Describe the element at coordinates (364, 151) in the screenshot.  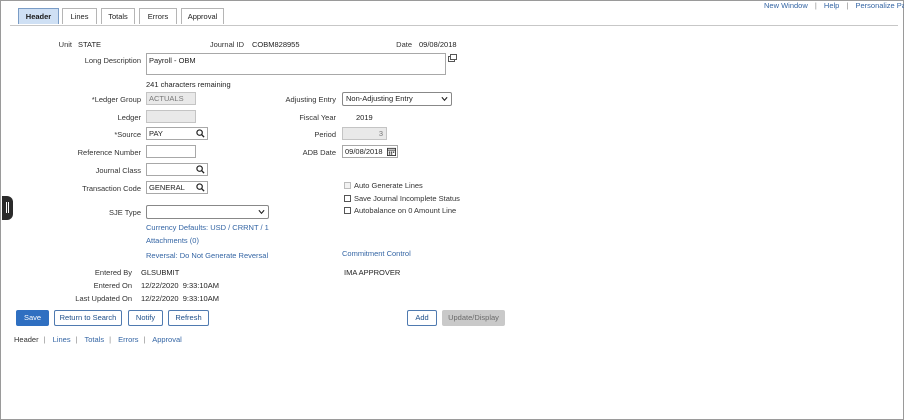
I see `adb-date-value: 09/08/2018` at that location.